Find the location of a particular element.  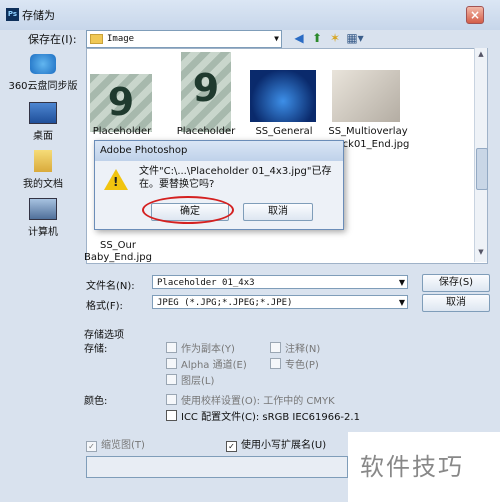

place-documents: 我的文档 is located at coordinates (43, 170).